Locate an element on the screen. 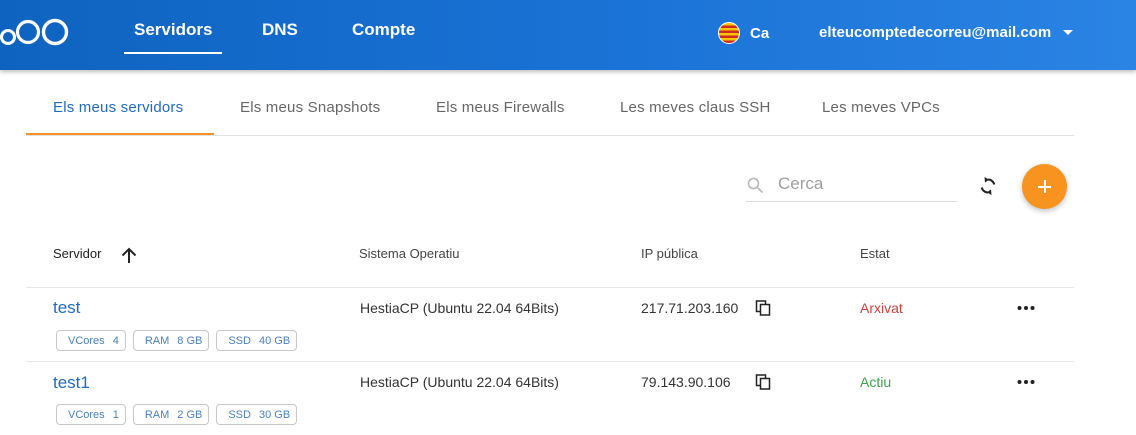 The height and width of the screenshot is (435, 1136). flag-catalonia-icon is located at coordinates (729, 33).